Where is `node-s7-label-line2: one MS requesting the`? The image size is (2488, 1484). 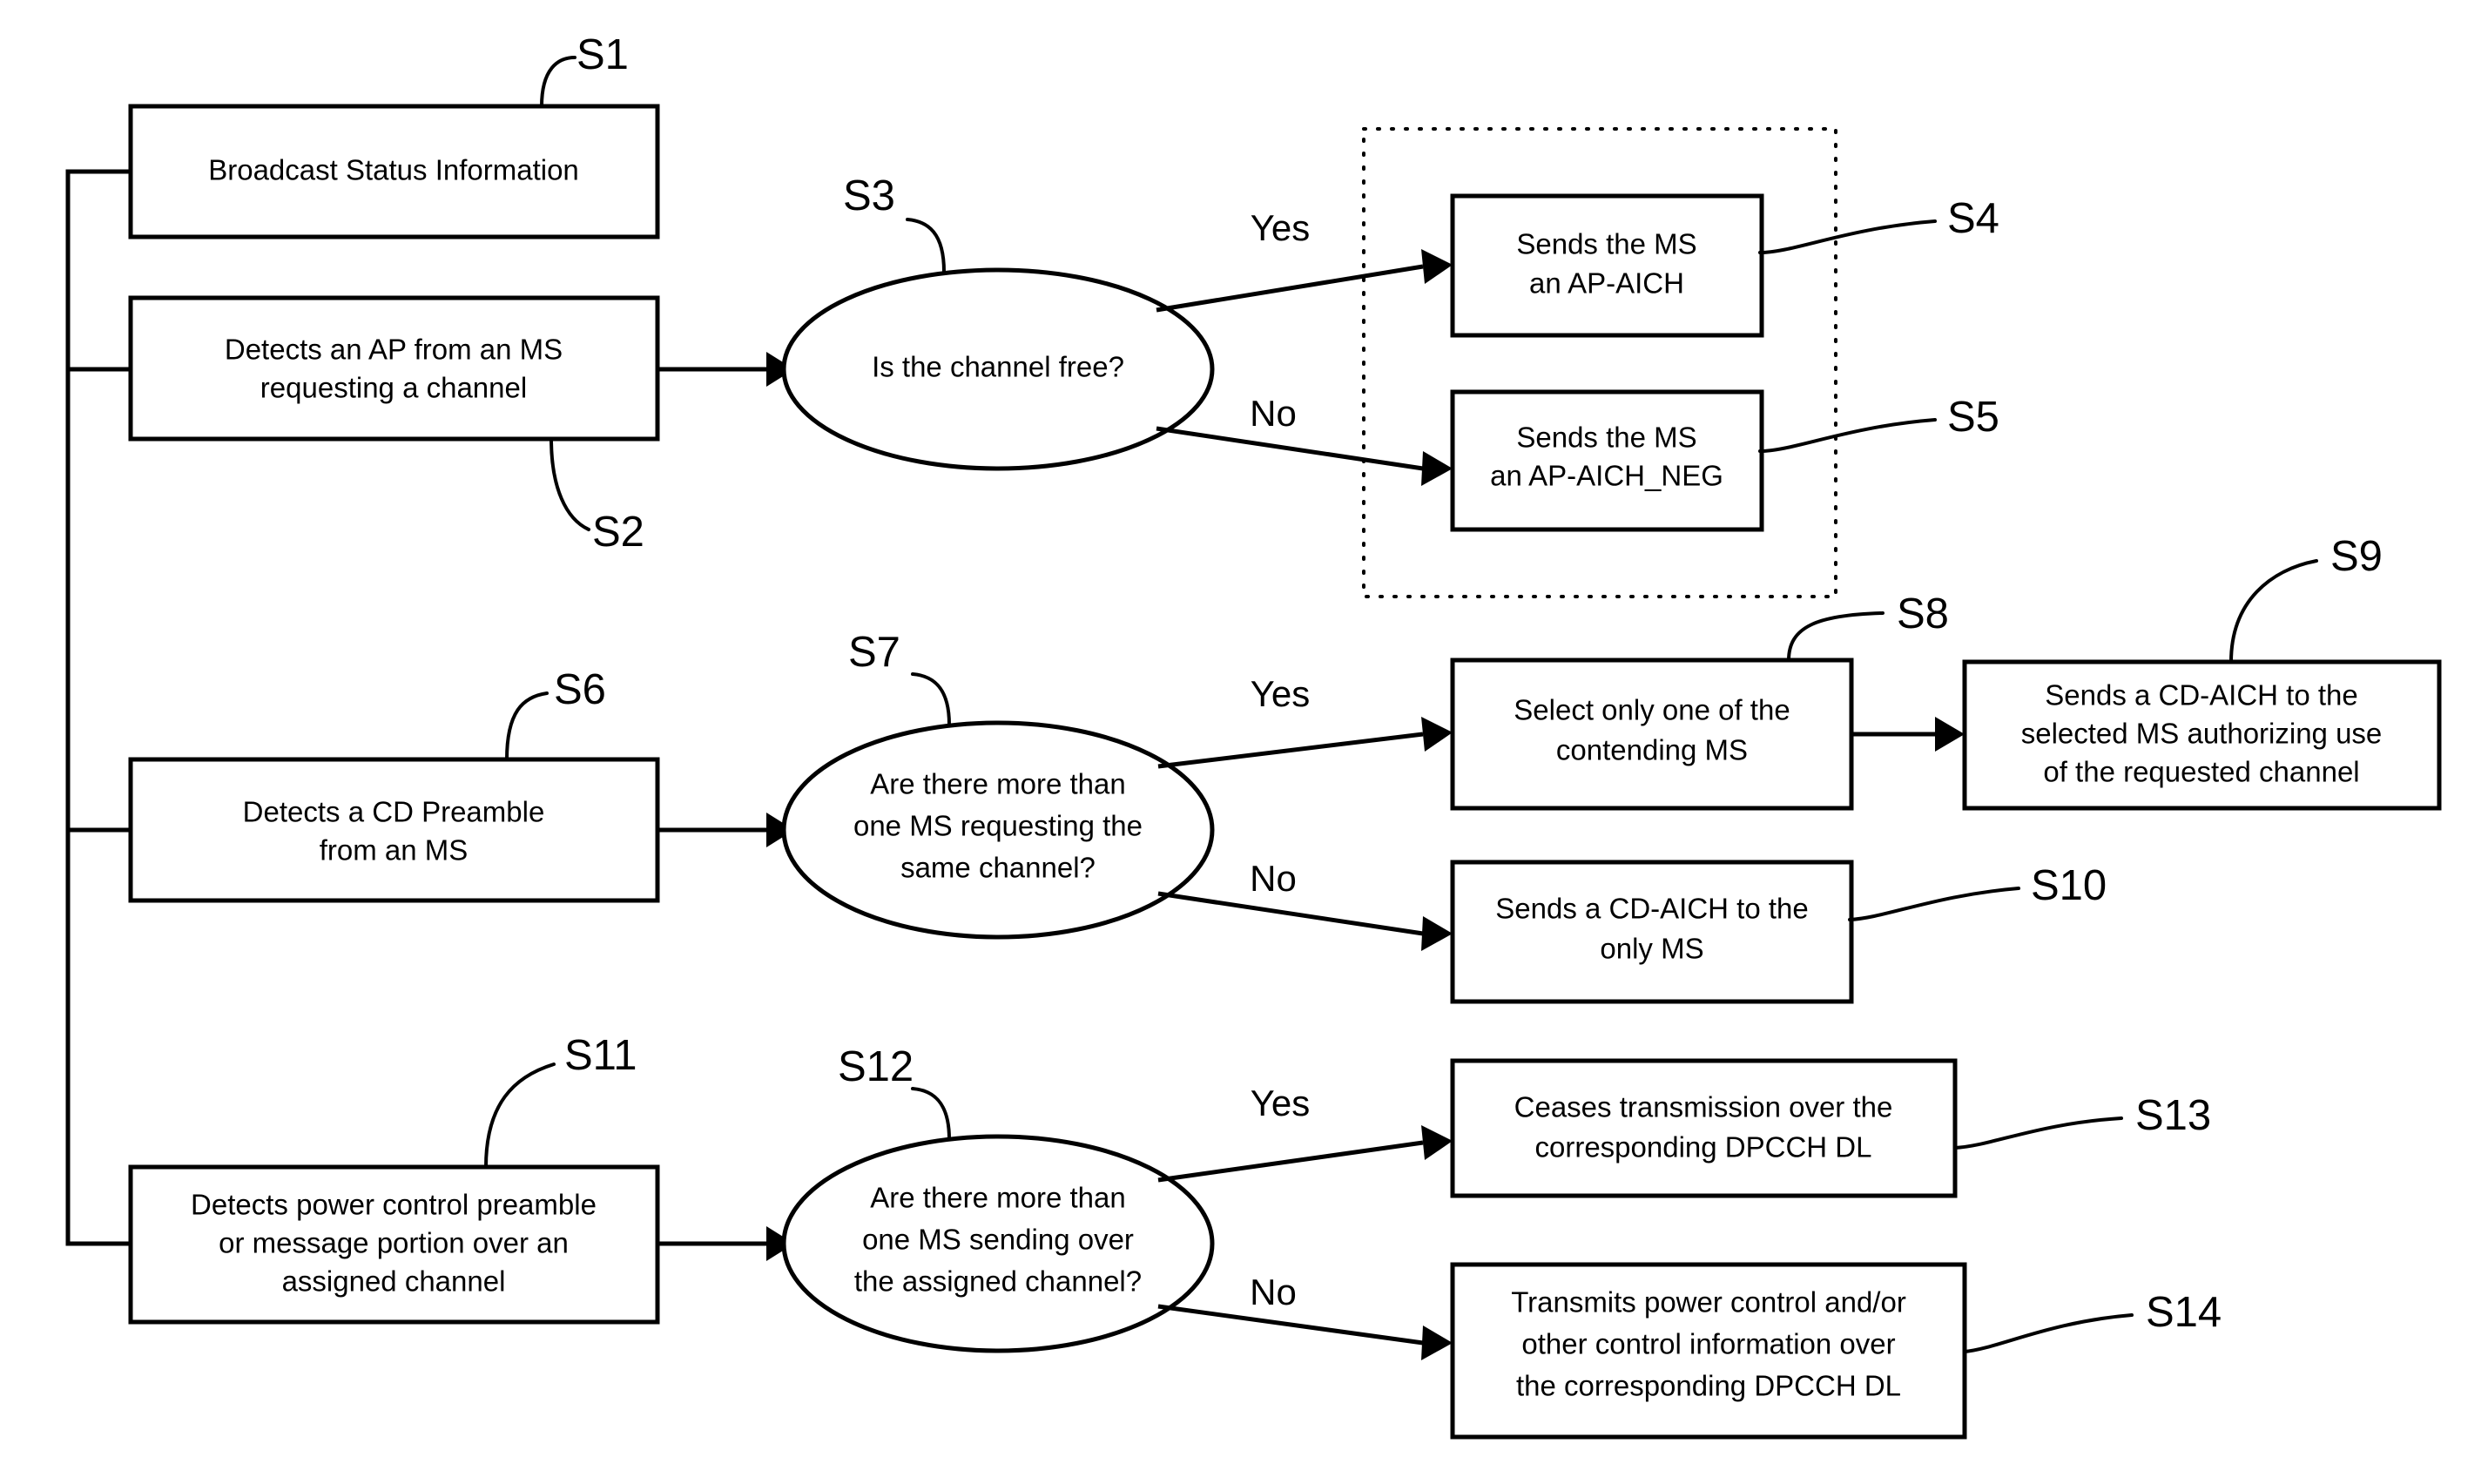 node-s7-label-line2: one MS requesting the is located at coordinates (998, 826).